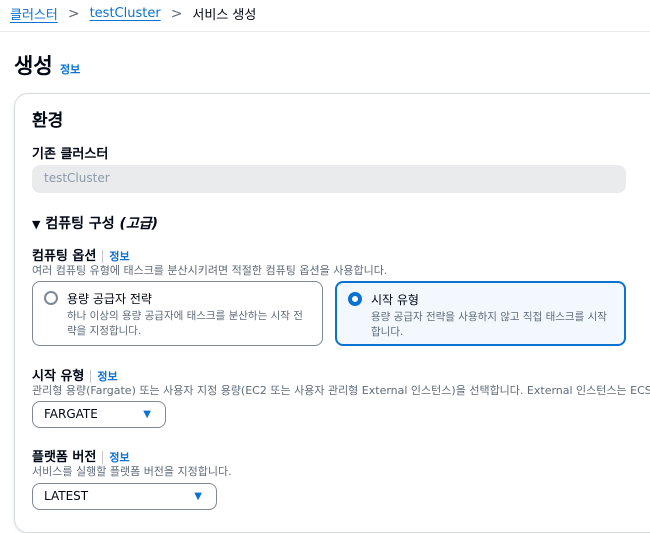 The image size is (650, 533). I want to click on breadcrumb: 클러스터 > testCluster > 서비스 생성, so click(133, 14).